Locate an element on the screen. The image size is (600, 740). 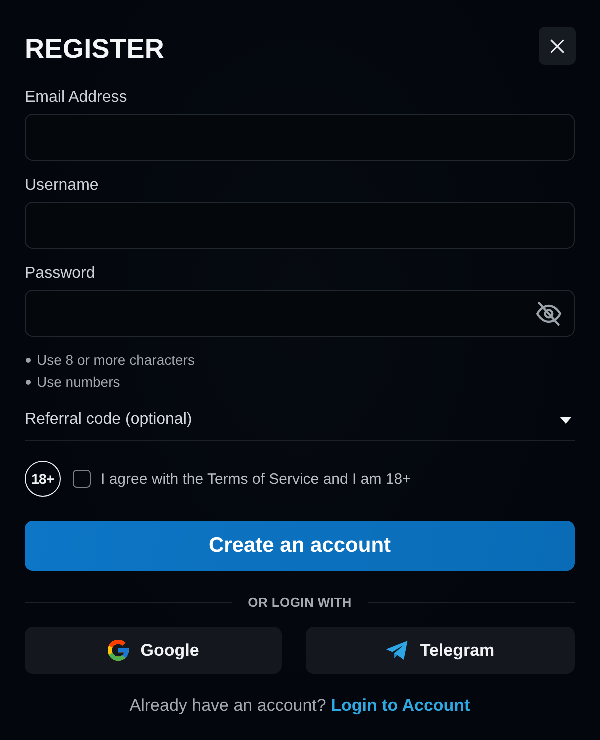
field-label: Email Address is located at coordinates (76, 98).